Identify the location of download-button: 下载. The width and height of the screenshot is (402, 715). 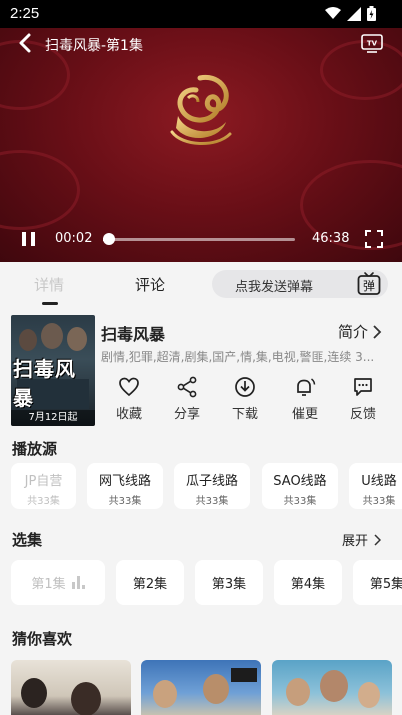
(245, 399).